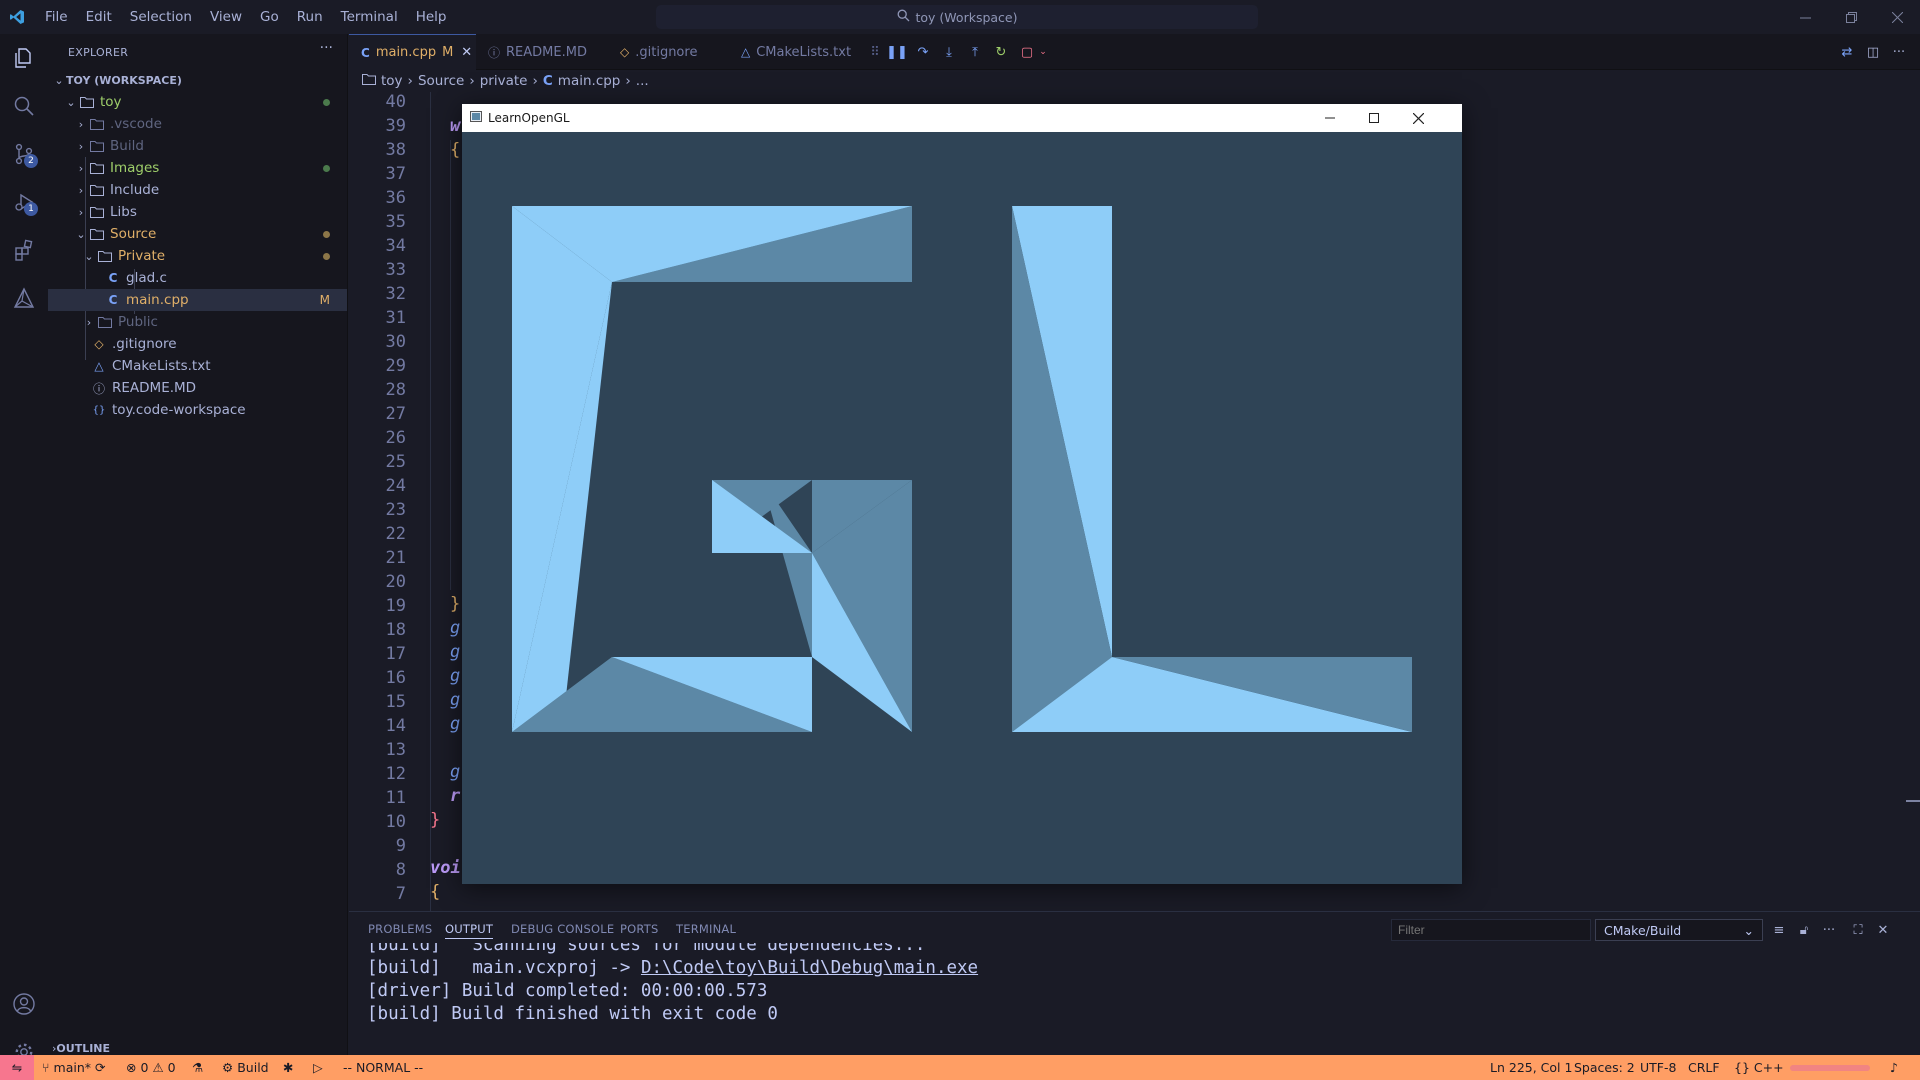 This screenshot has width=1920, height=1080. What do you see at coordinates (392, 81) in the screenshot?
I see `breadcrumb-item: toy` at bounding box center [392, 81].